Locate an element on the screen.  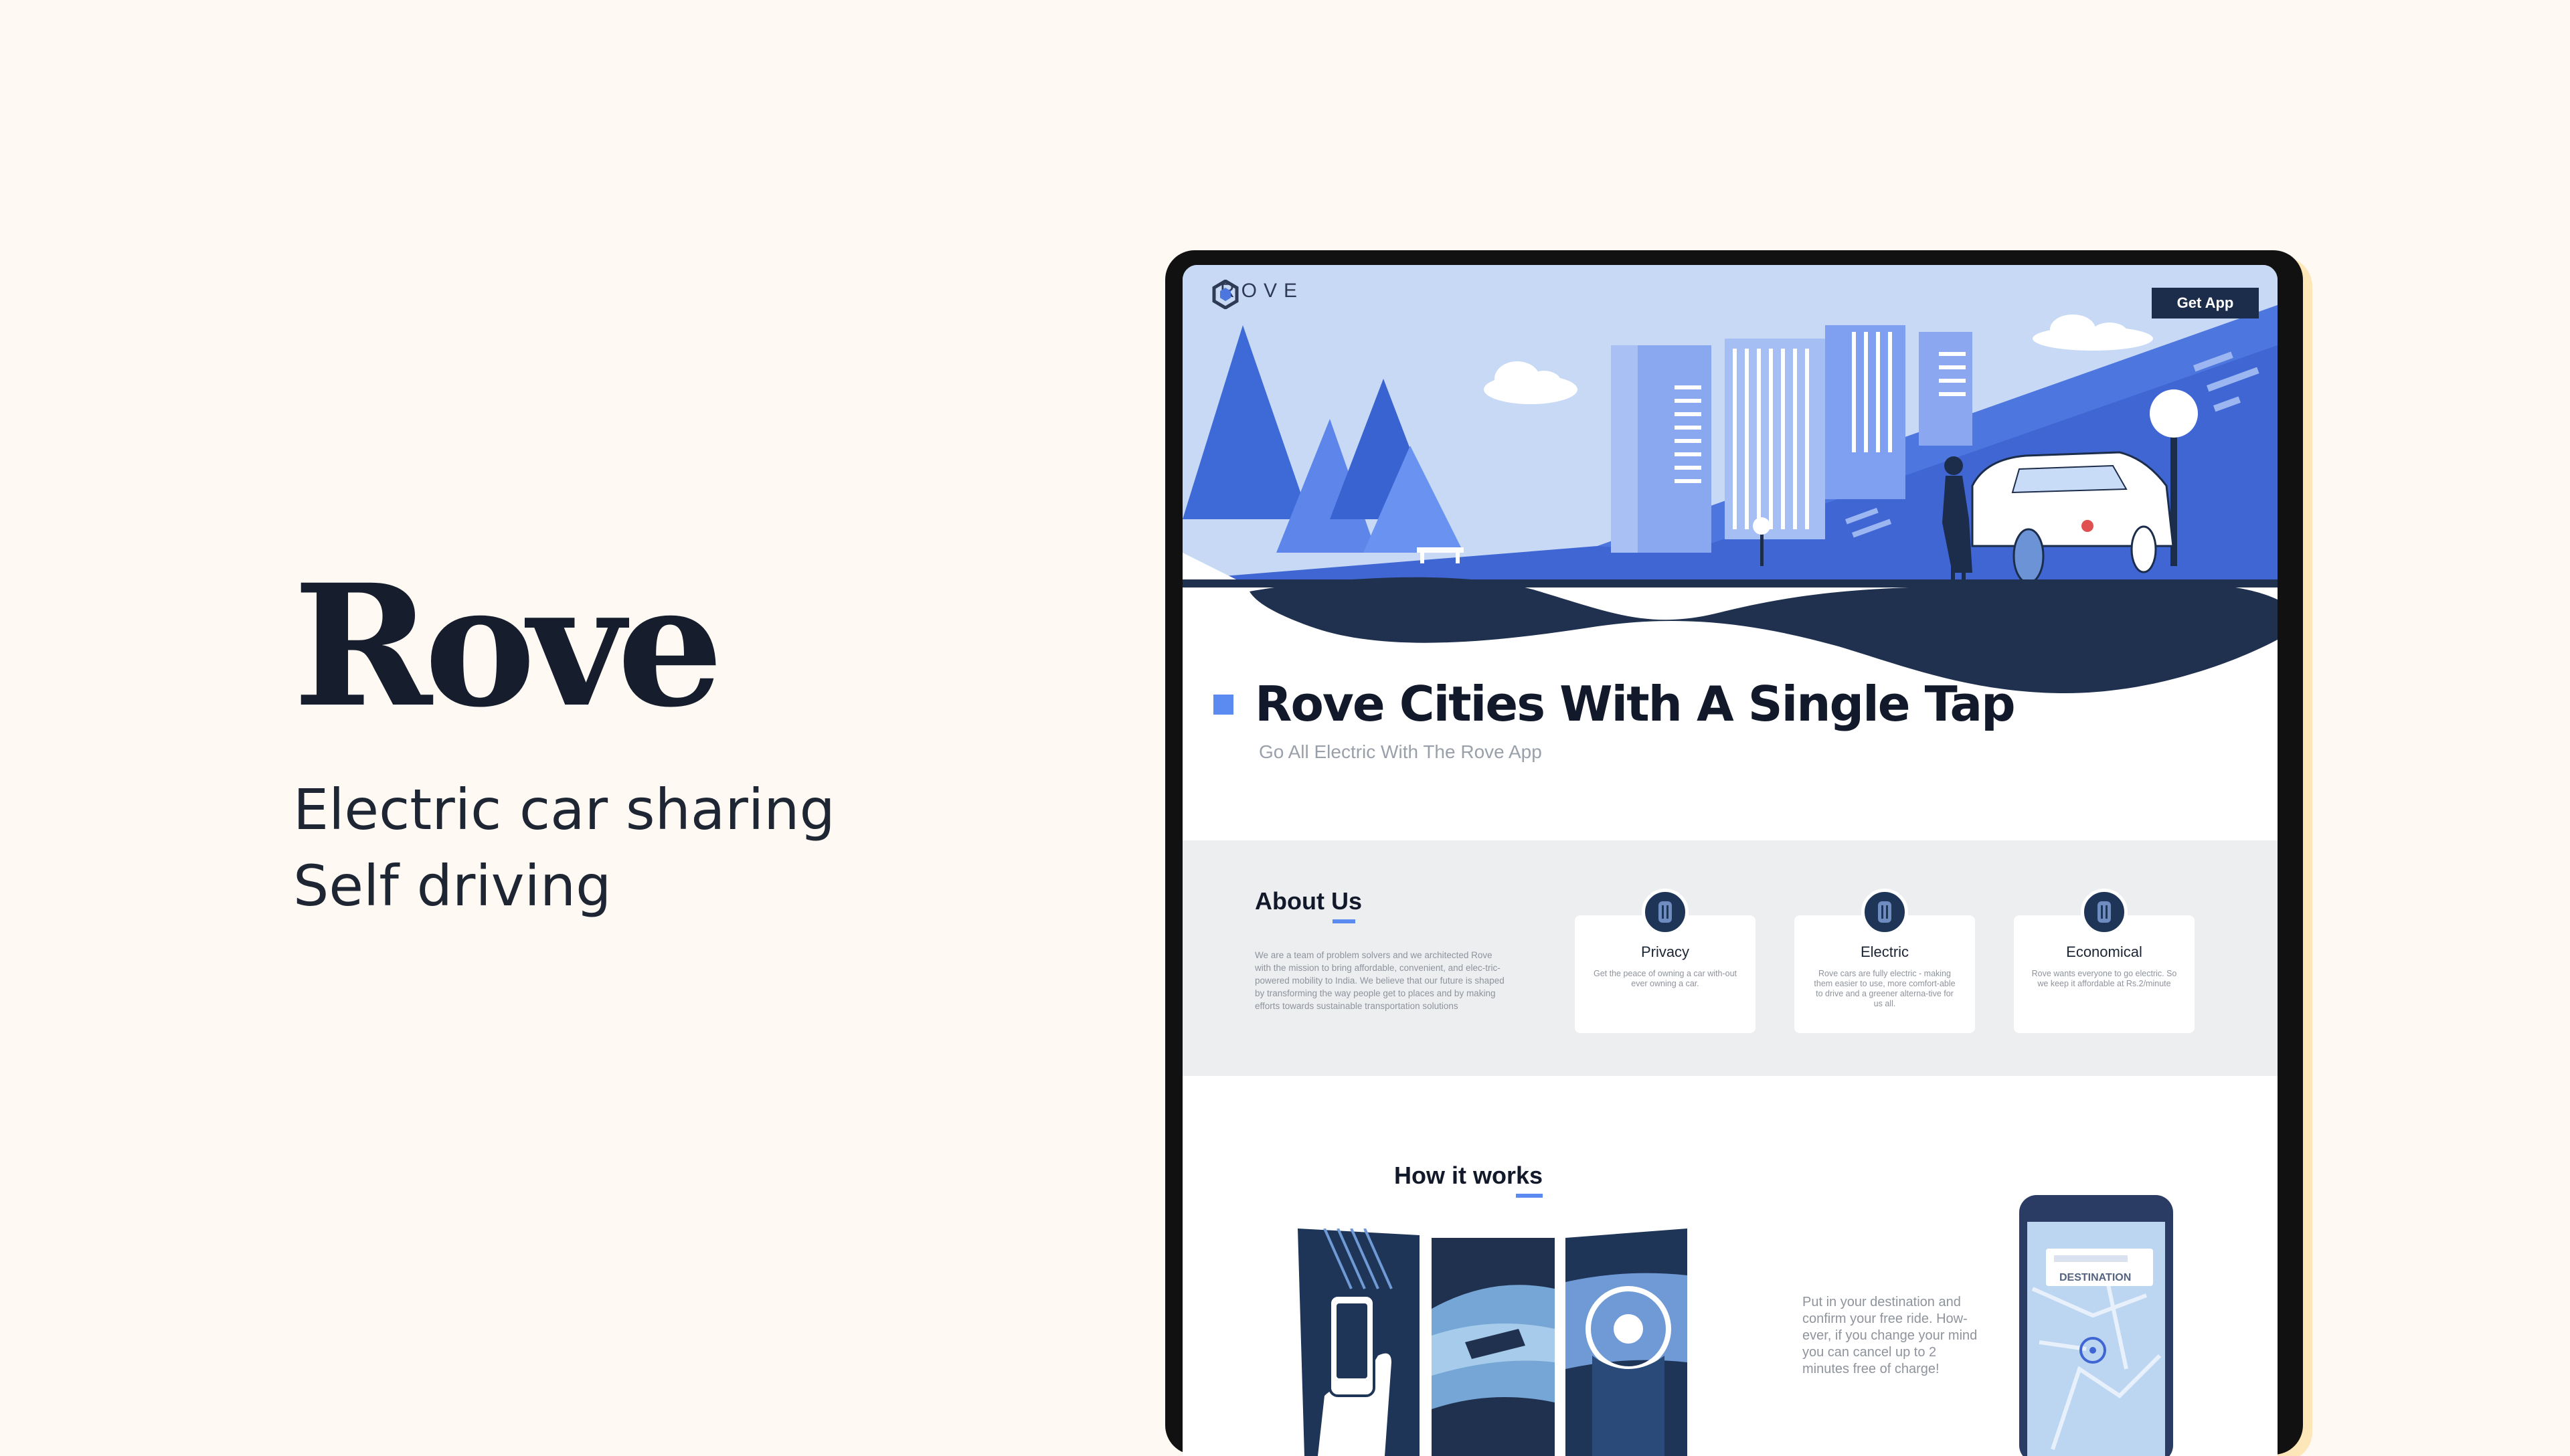
phone-mockup: DESTINATION is located at coordinates (2096, 1325).